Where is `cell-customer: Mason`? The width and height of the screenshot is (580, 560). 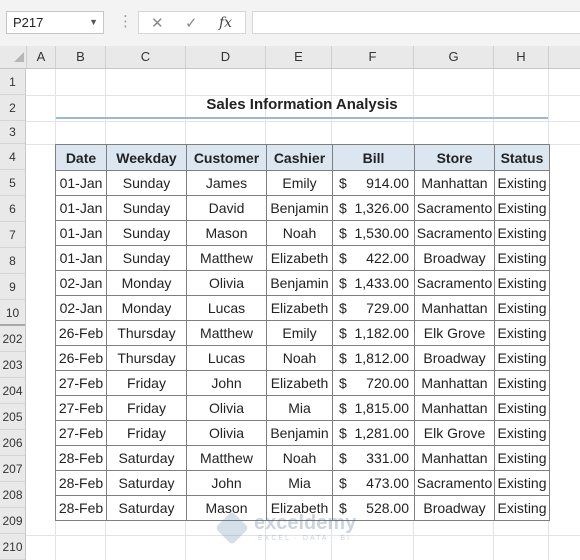
cell-customer: Mason is located at coordinates (226, 233).